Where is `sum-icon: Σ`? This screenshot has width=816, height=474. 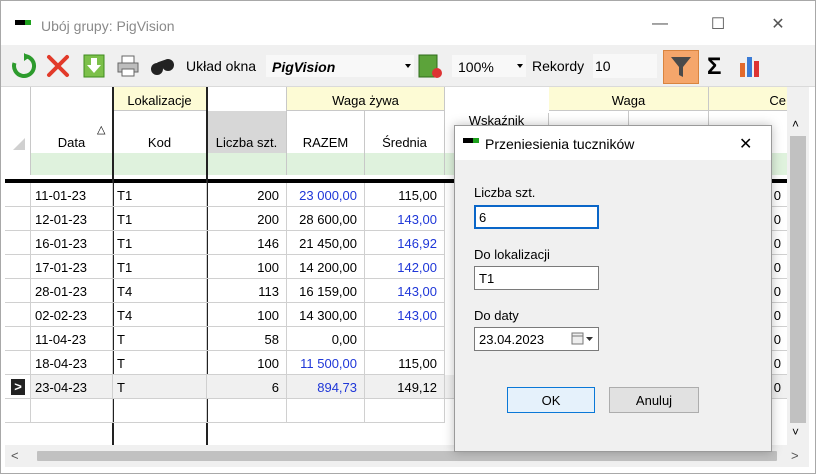
sum-icon: Σ is located at coordinates (714, 67).